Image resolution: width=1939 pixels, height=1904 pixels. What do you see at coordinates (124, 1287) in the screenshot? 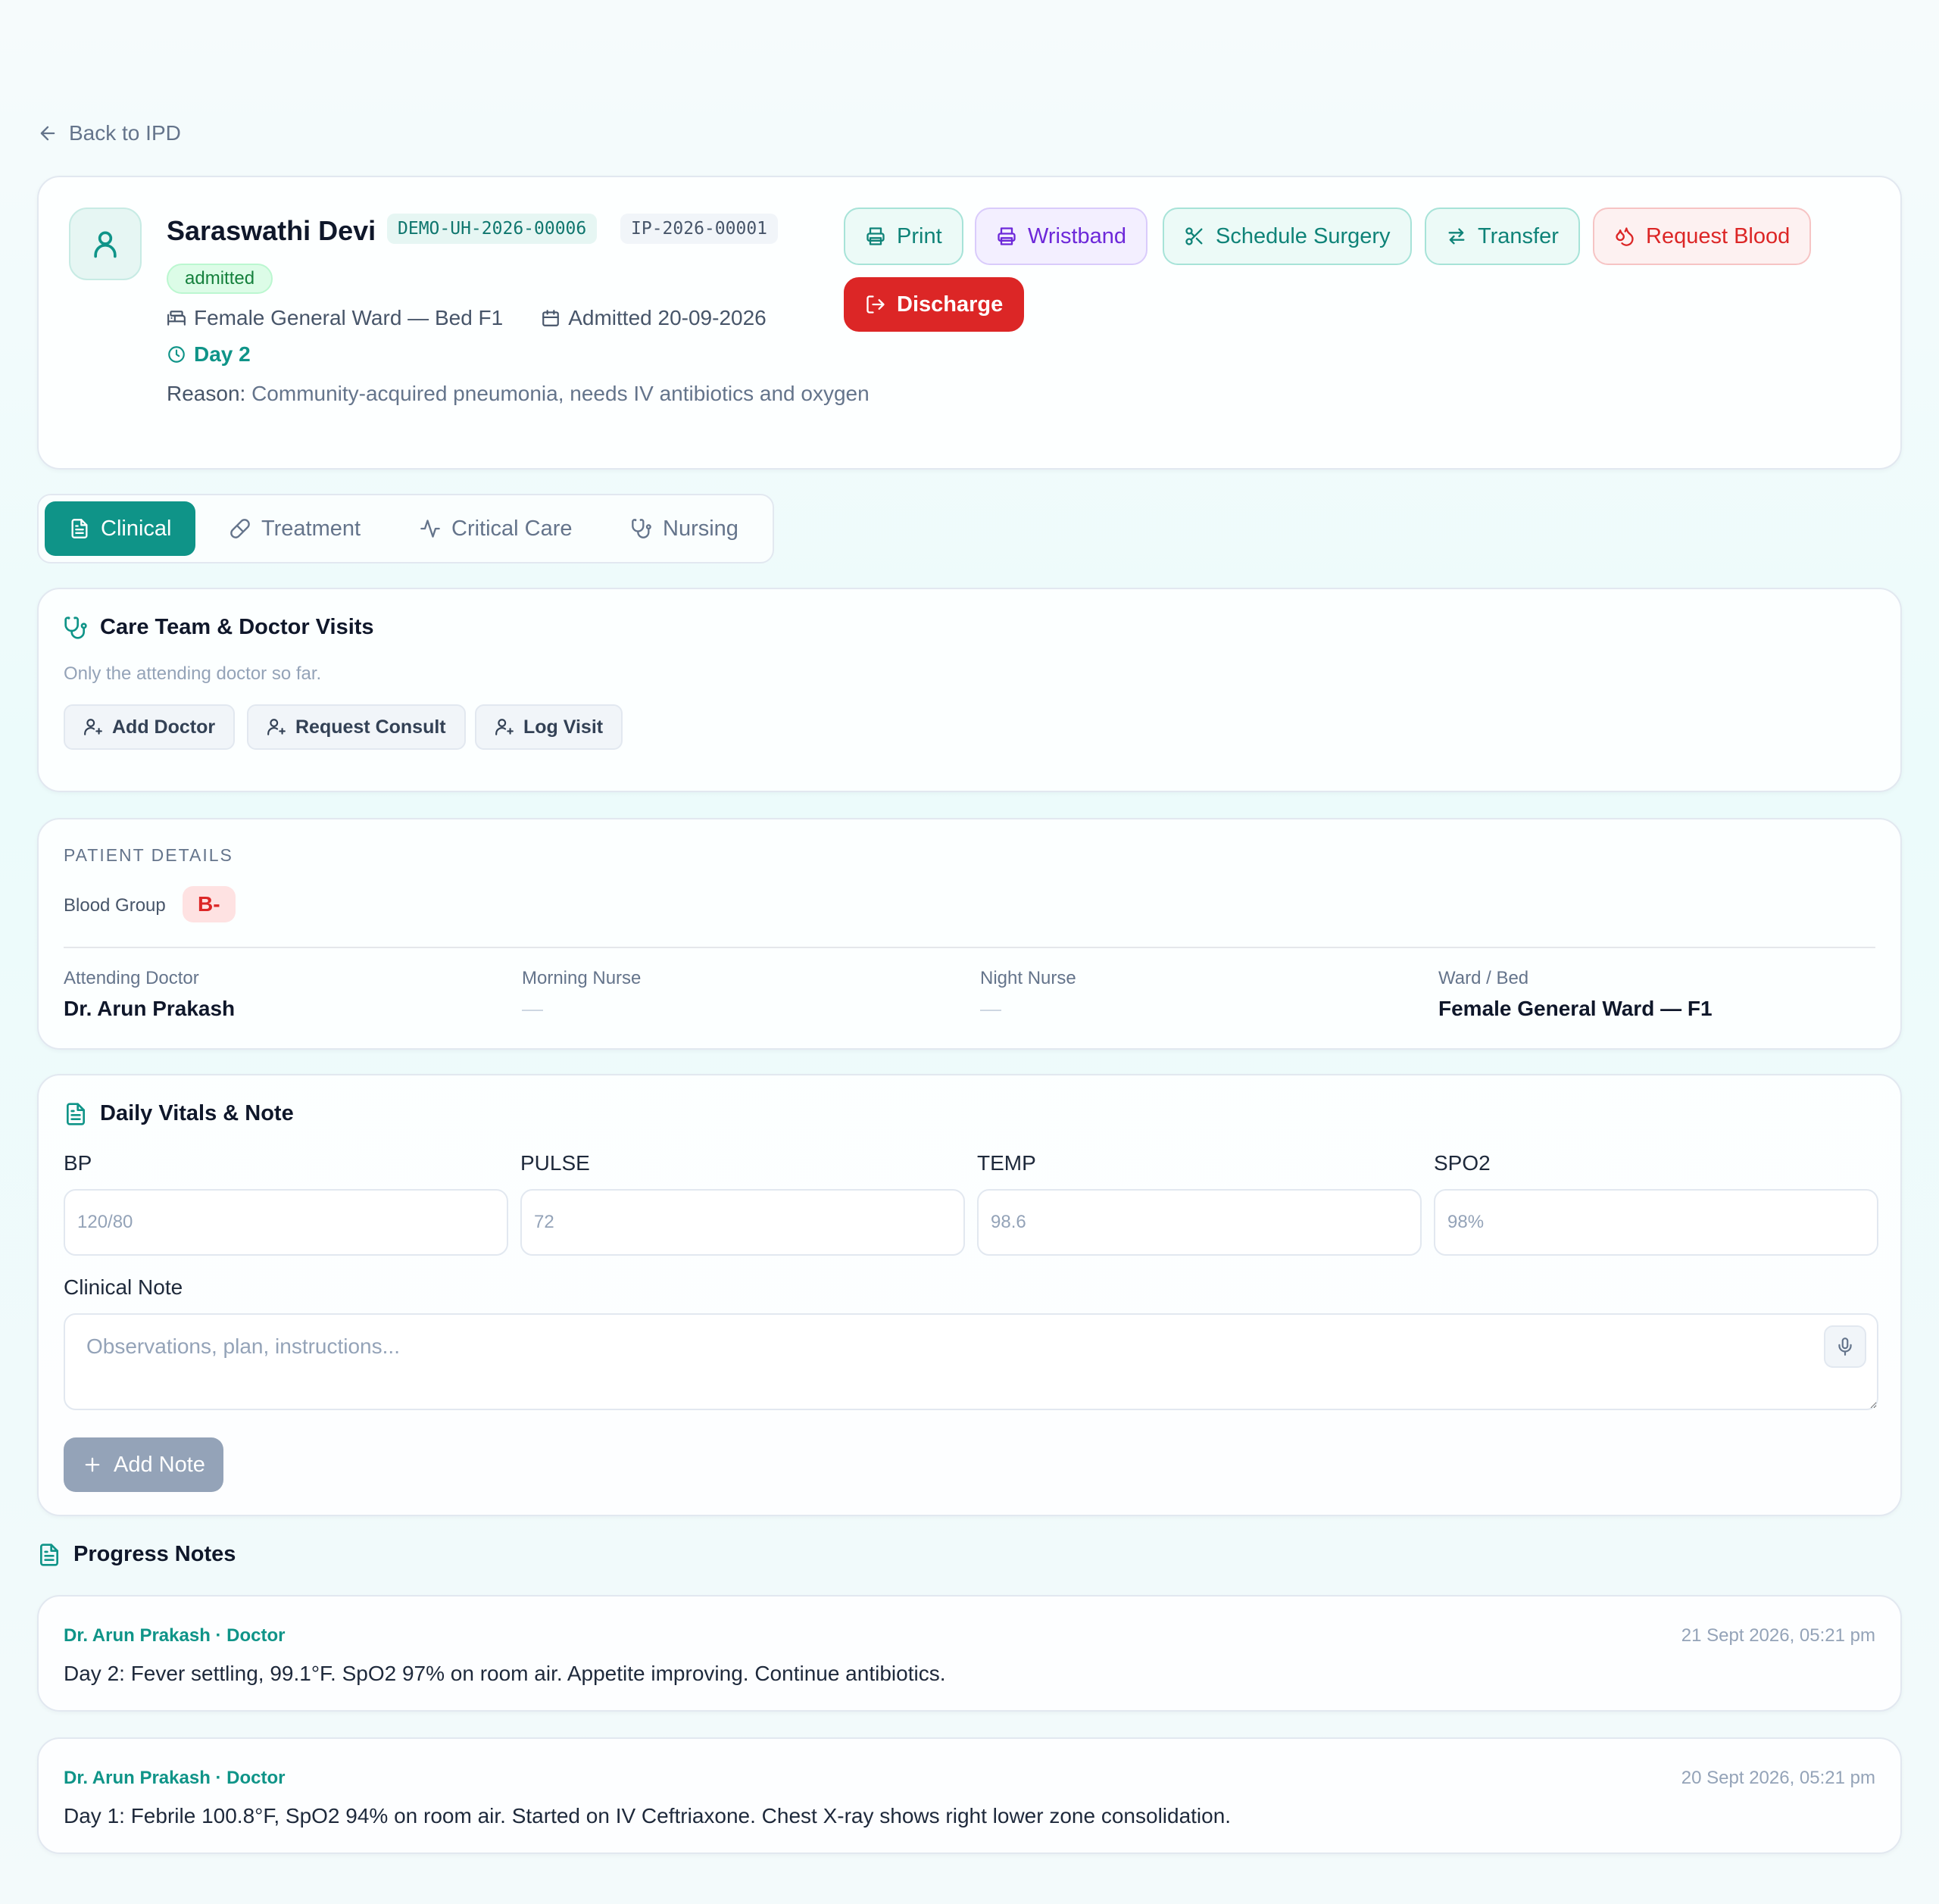
I see `clinical-note-label: Clinical Note` at bounding box center [124, 1287].